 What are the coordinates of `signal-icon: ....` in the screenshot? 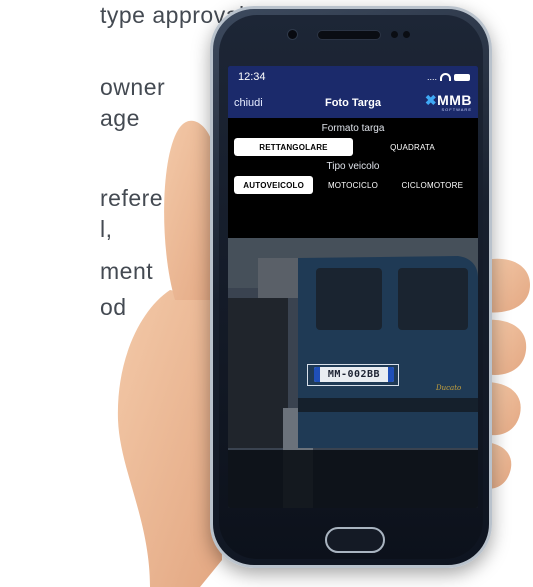 It's located at (431, 77).